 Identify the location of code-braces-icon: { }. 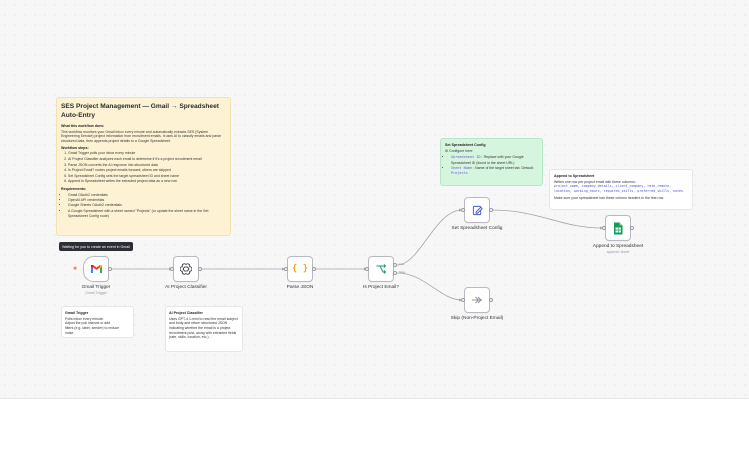
(300, 269).